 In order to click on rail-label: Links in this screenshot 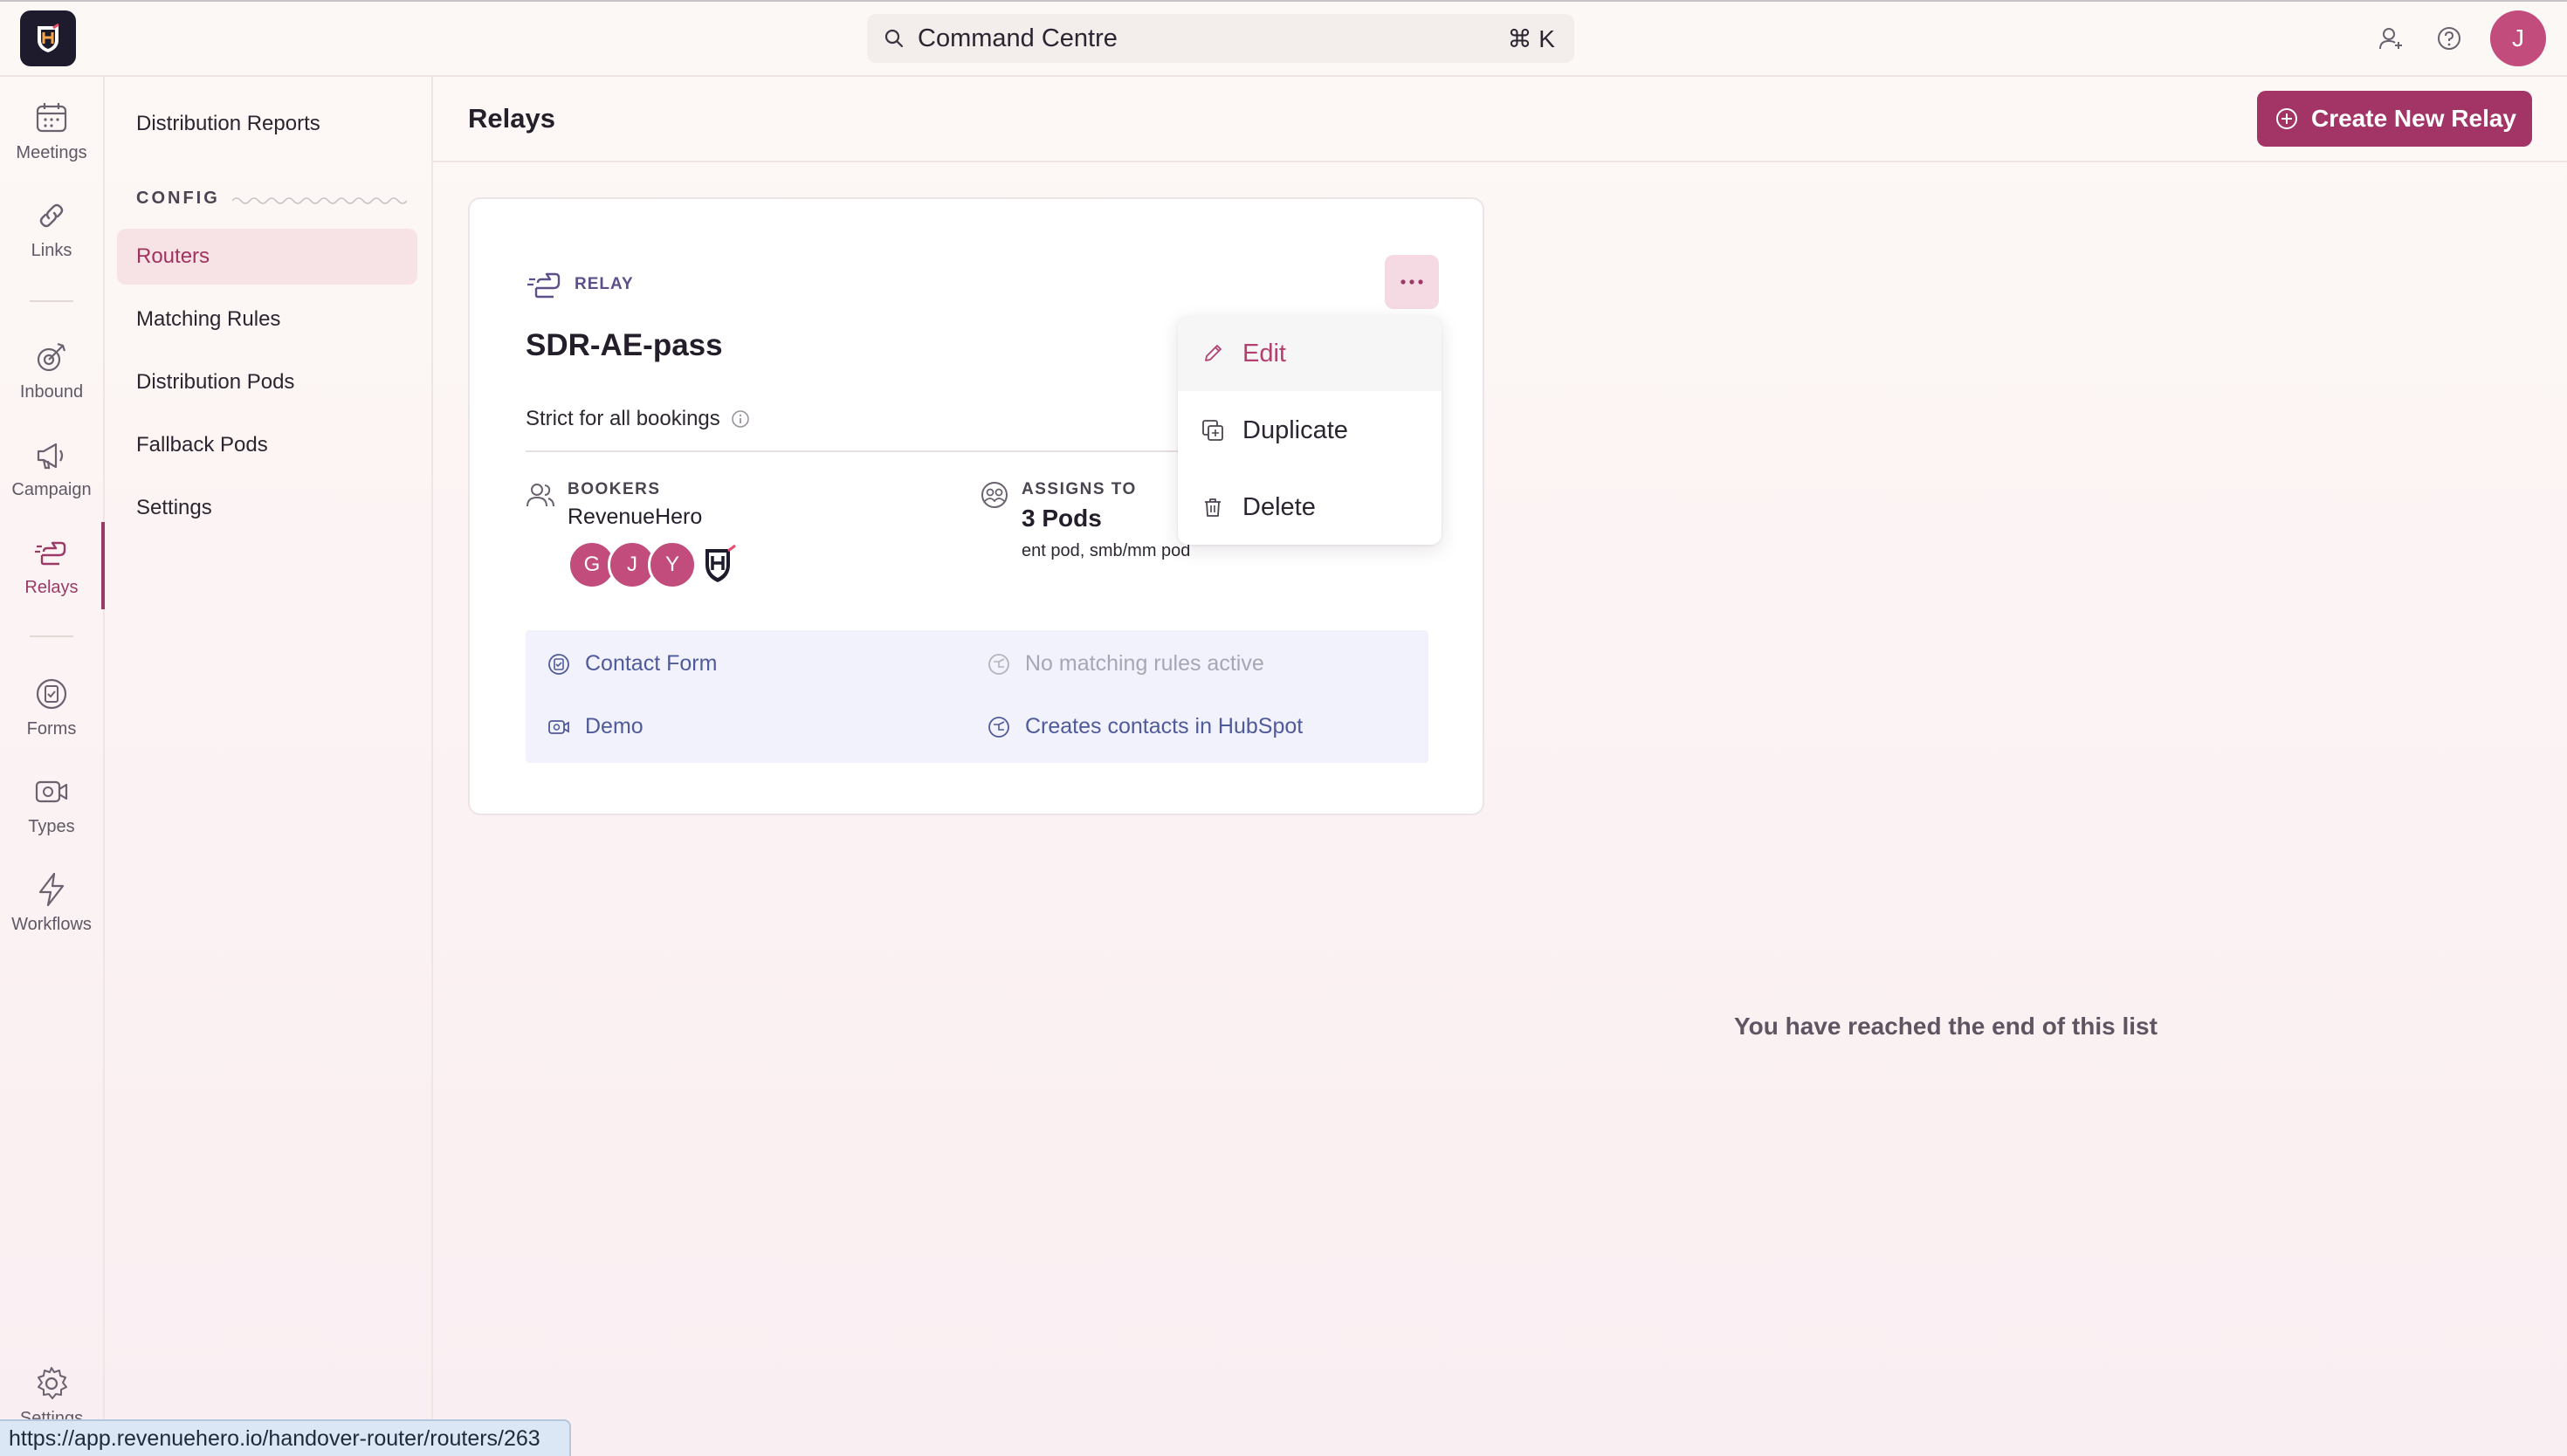, I will do `click(51, 250)`.